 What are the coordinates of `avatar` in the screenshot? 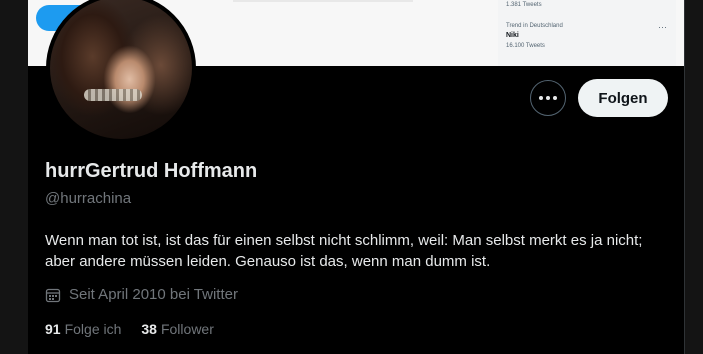 It's located at (121, 71).